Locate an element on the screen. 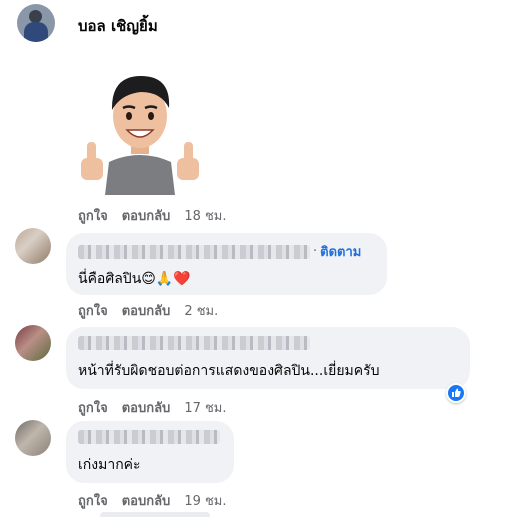 The image size is (520, 517). comment-text: นี่คือศิลปิน😊🙏❤️ is located at coordinates (134, 279).